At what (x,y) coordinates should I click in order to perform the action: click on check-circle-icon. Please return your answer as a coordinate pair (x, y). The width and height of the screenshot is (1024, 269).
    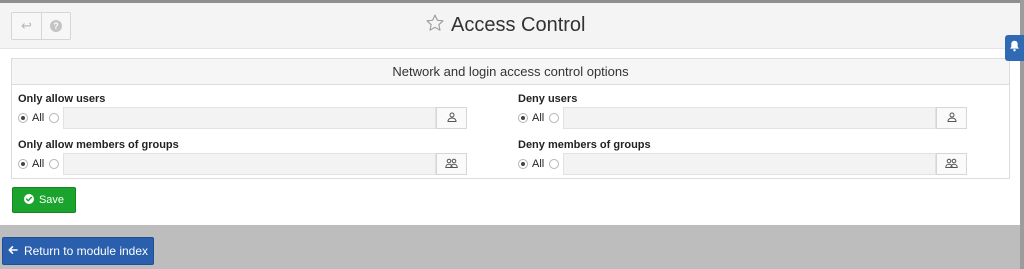
    Looking at the image, I should click on (28, 200).